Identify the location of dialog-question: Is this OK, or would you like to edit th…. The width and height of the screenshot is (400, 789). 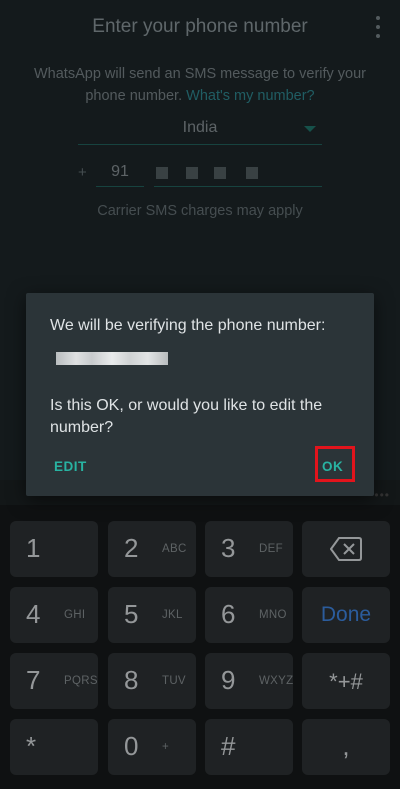
(186, 416).